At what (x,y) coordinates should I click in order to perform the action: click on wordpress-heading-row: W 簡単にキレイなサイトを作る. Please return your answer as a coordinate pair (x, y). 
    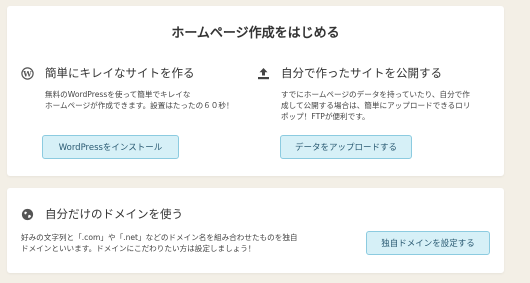
    Looking at the image, I should click on (136, 73).